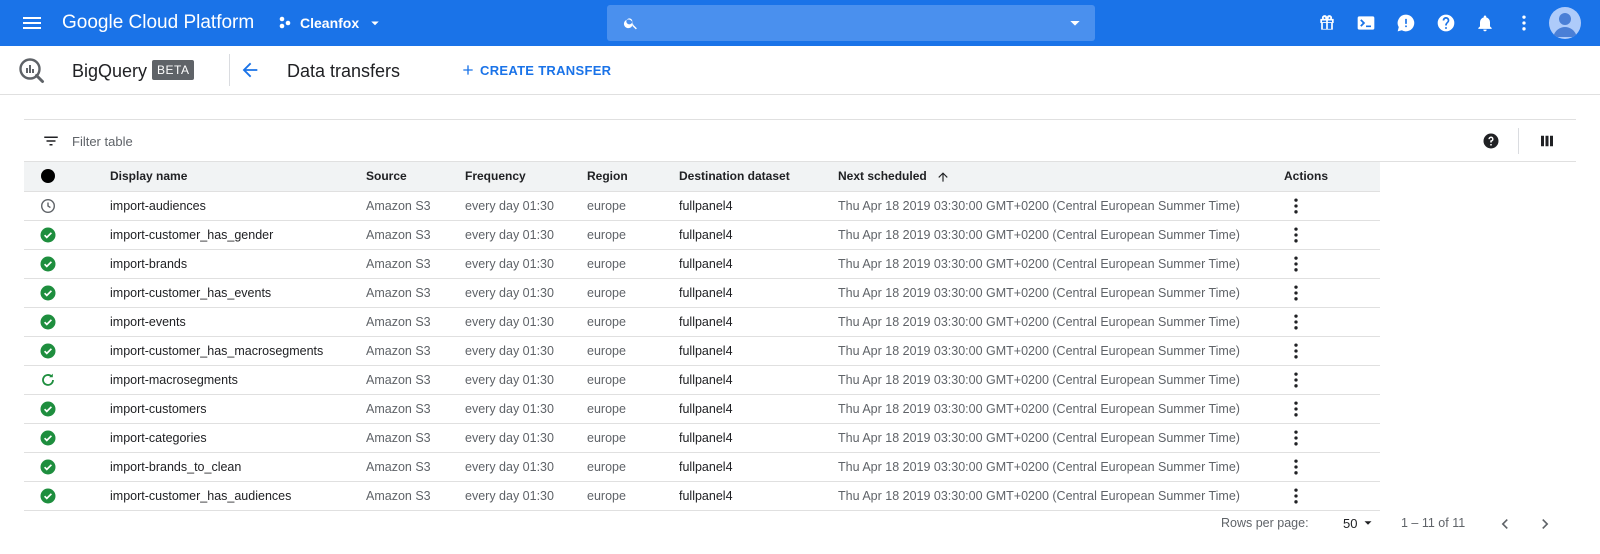 This screenshot has height=554, width=1600. What do you see at coordinates (238, 206) in the screenshot?
I see `display-name-cell: import-audiences` at bounding box center [238, 206].